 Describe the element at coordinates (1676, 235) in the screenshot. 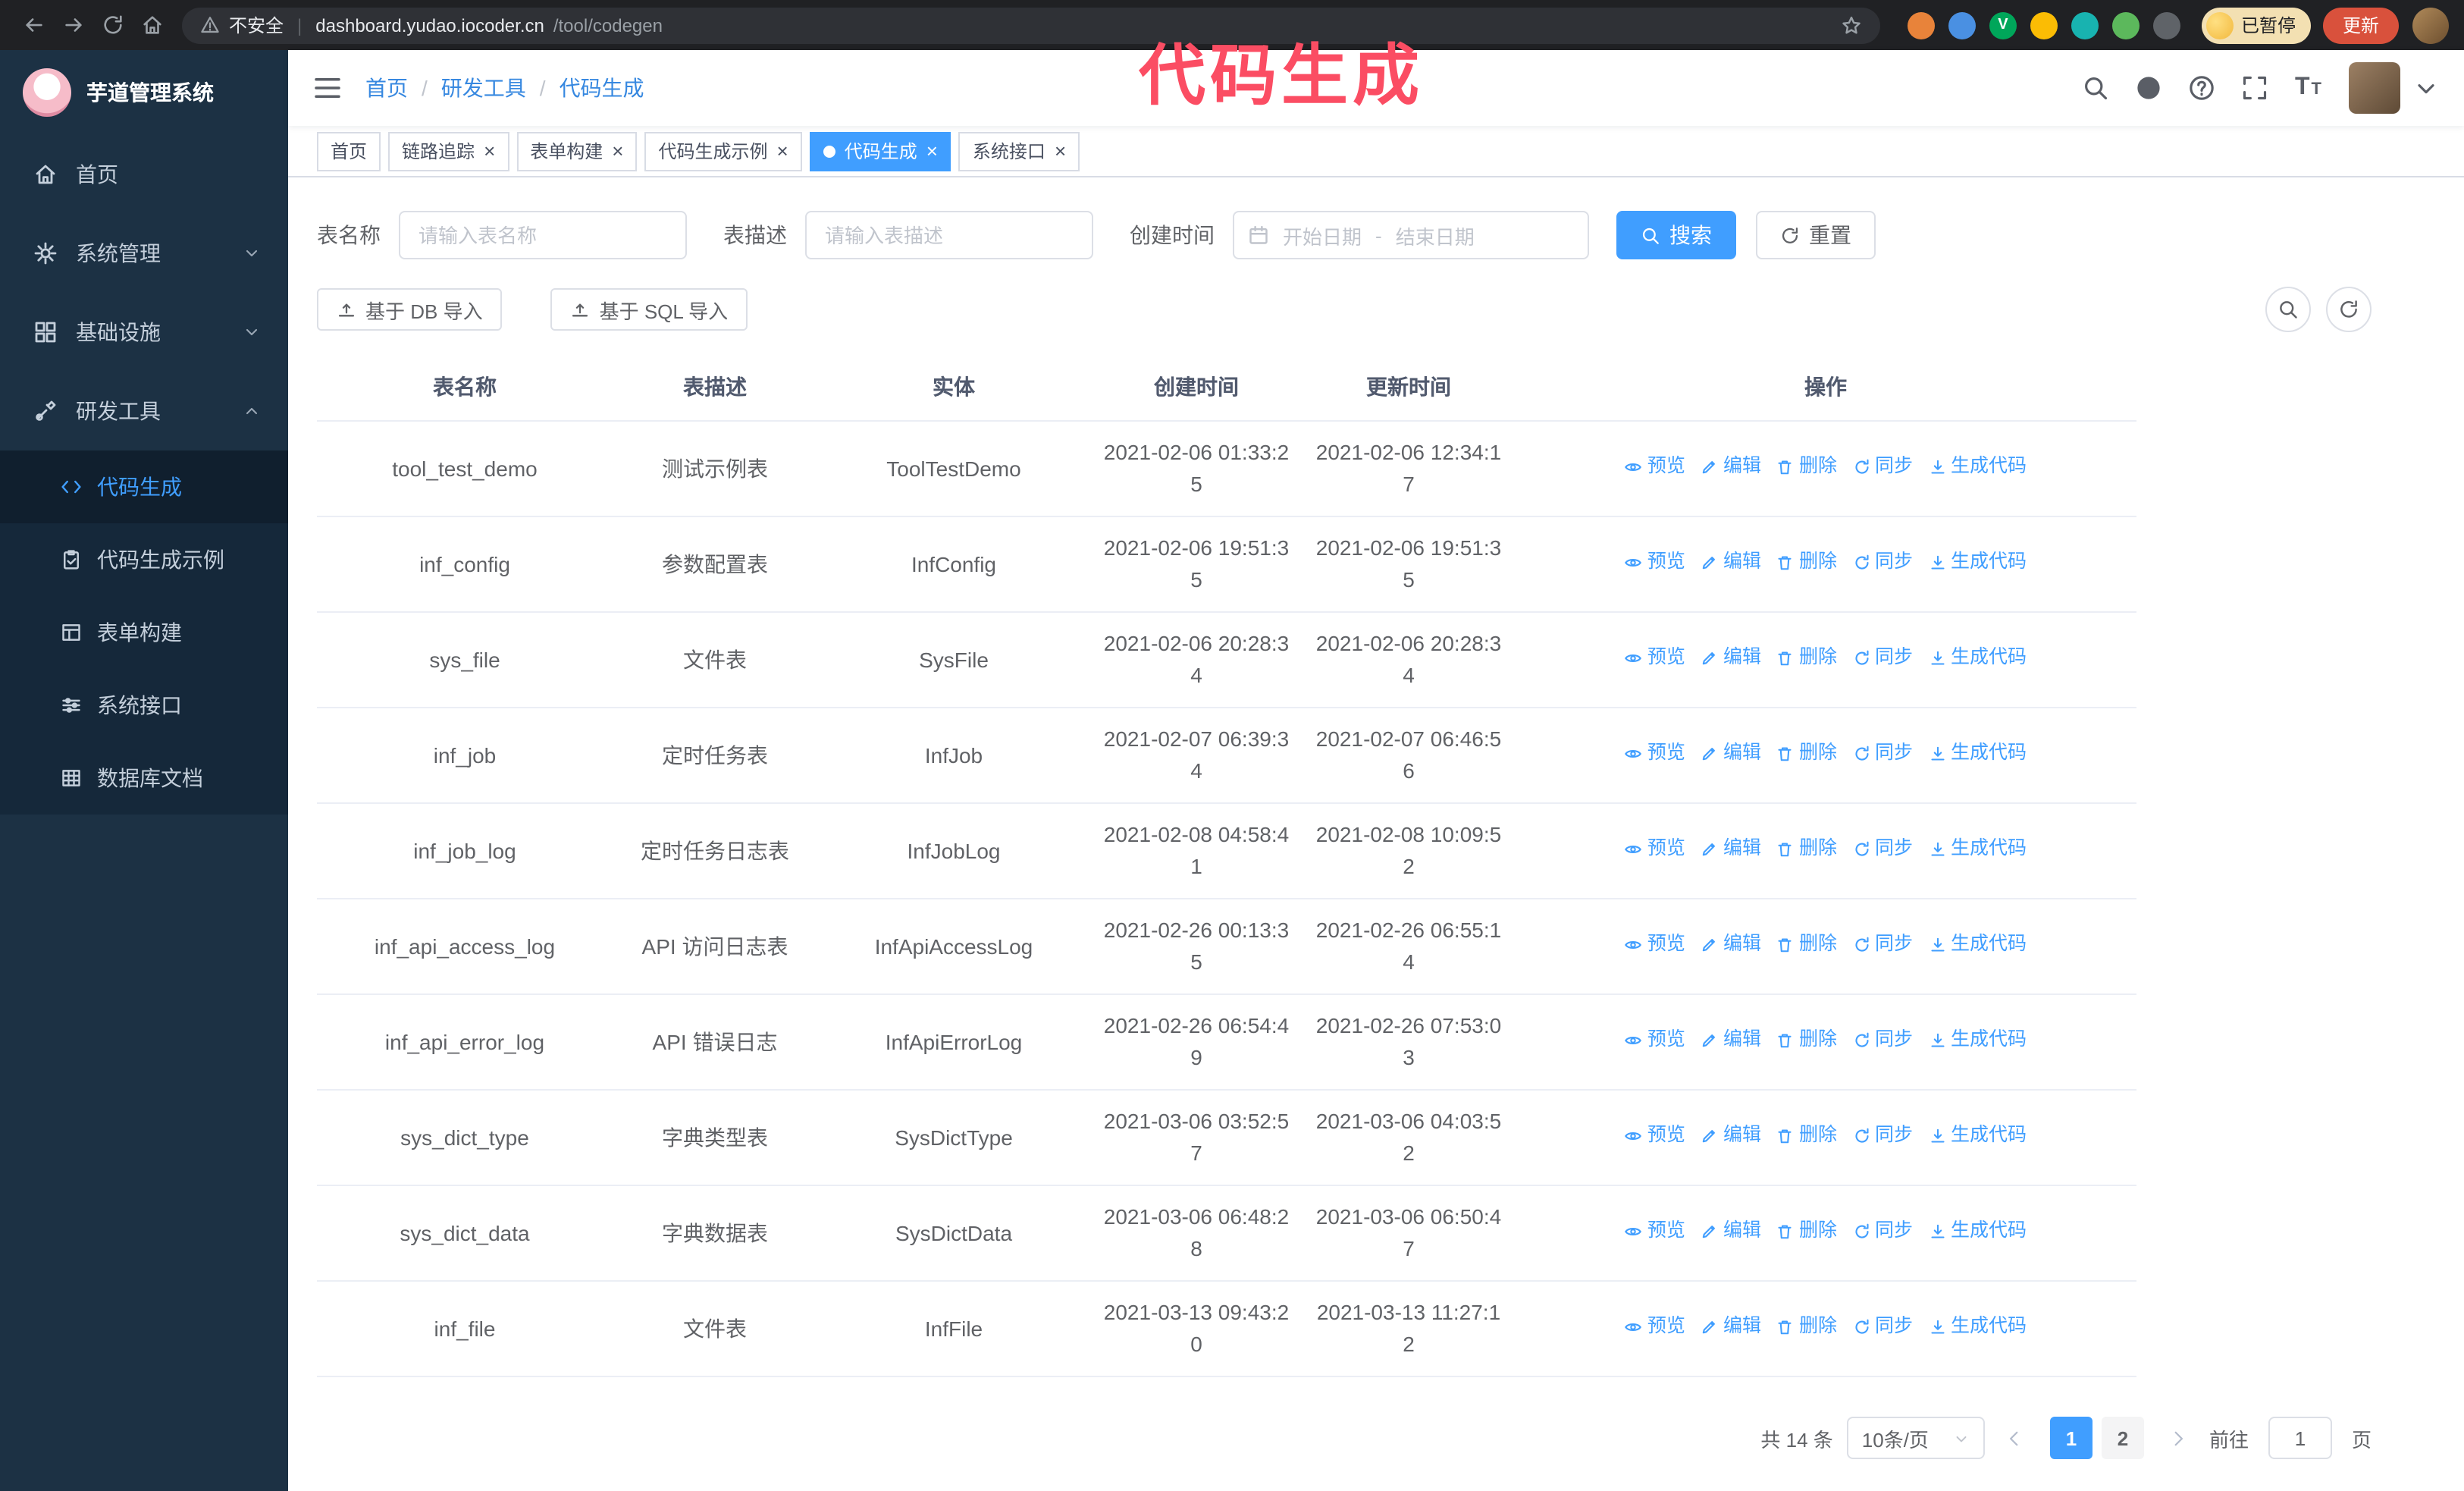

I see `search-button: 搜索` at that location.